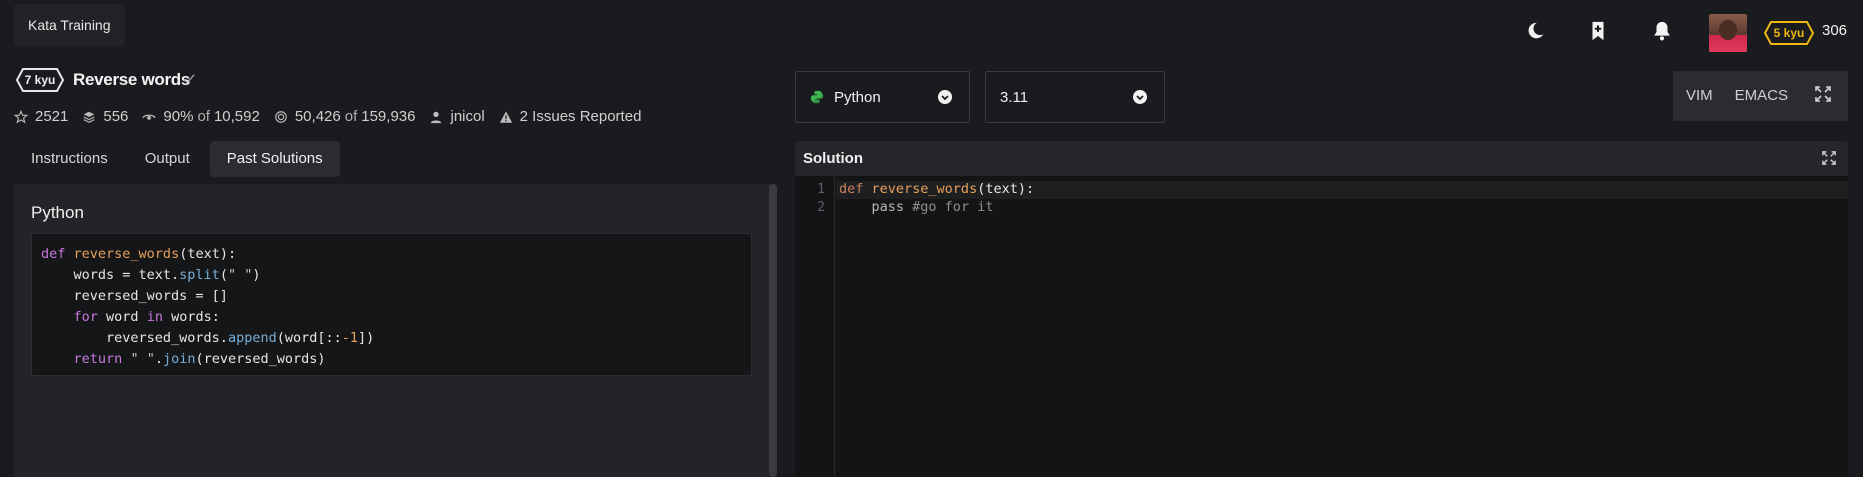 This screenshot has height=477, width=1863. What do you see at coordinates (351, 116) in the screenshot?
I see `completed-of: of` at bounding box center [351, 116].